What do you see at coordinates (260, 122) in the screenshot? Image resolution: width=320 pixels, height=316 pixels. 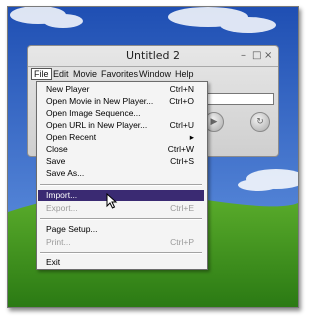 I see `loop-button: ↻` at bounding box center [260, 122].